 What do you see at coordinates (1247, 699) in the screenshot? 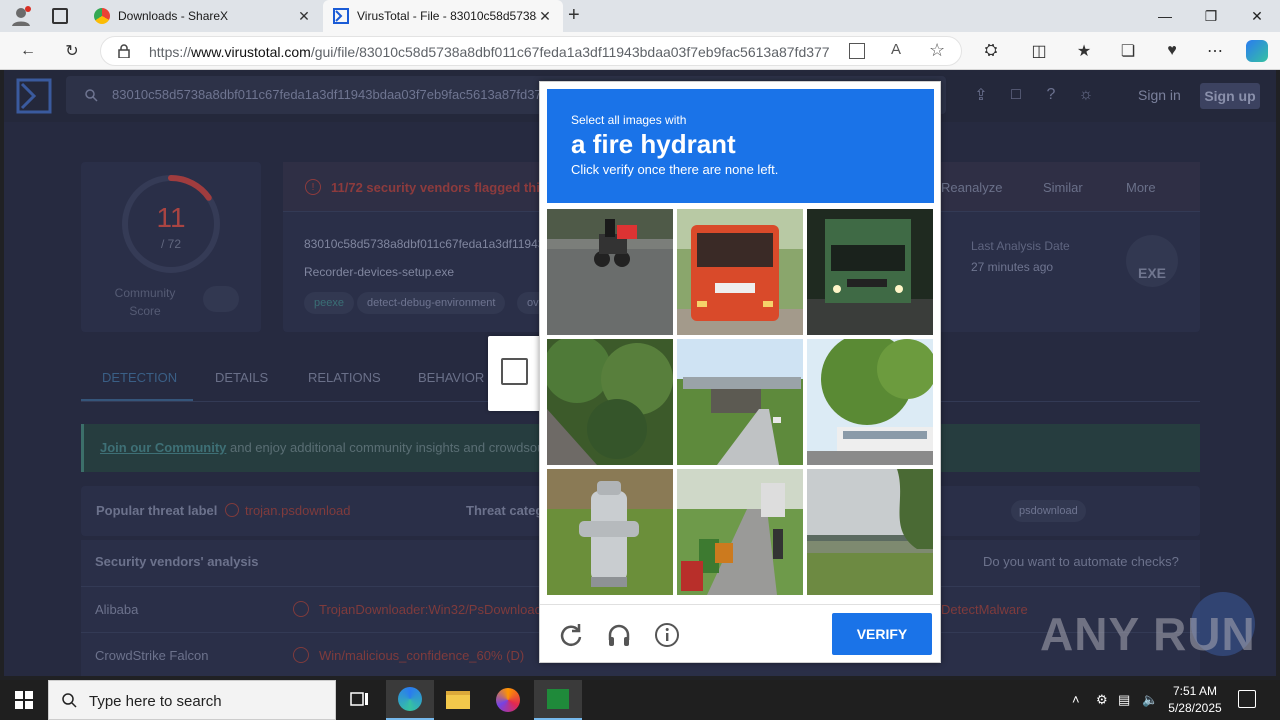
I see `notifications-center-icon` at bounding box center [1247, 699].